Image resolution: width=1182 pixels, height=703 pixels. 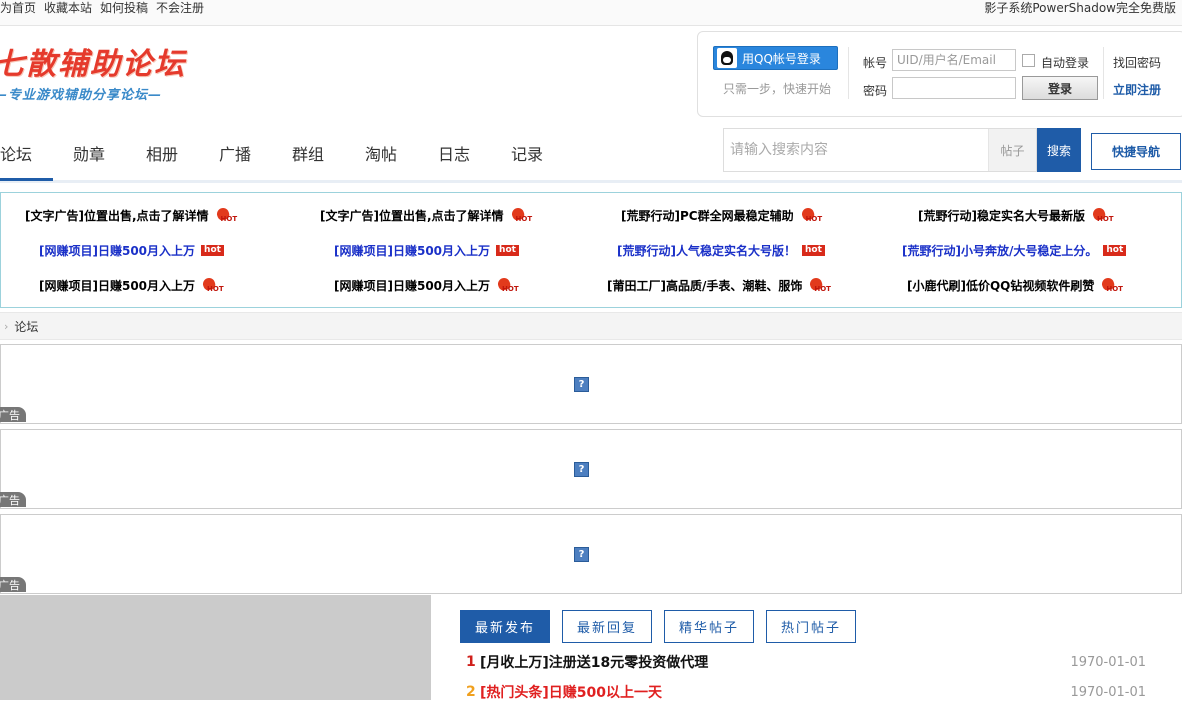 I want to click on slideshow-placeholder, so click(x=215, y=647).